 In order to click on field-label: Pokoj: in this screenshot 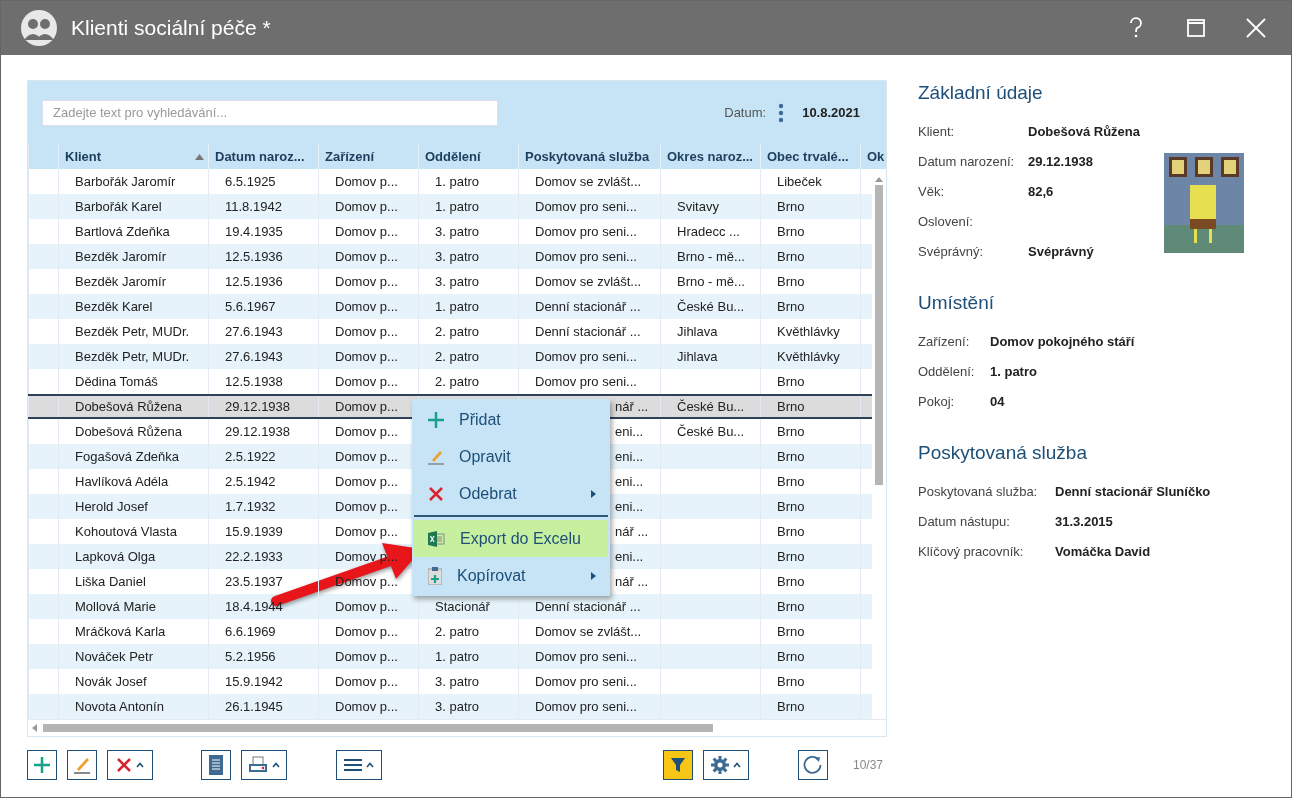, I will do `click(937, 401)`.